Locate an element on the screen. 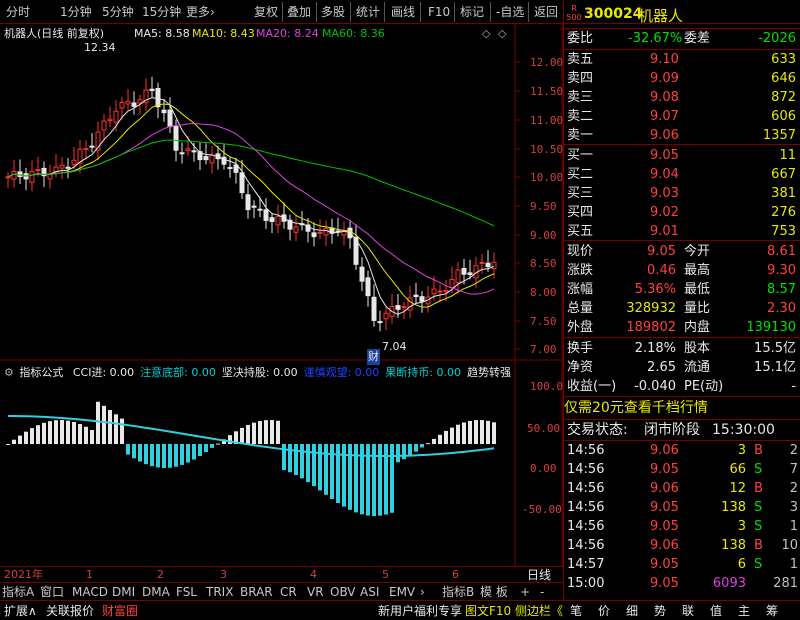 The width and height of the screenshot is (800, 620). trade-side: S is located at coordinates (758, 526).